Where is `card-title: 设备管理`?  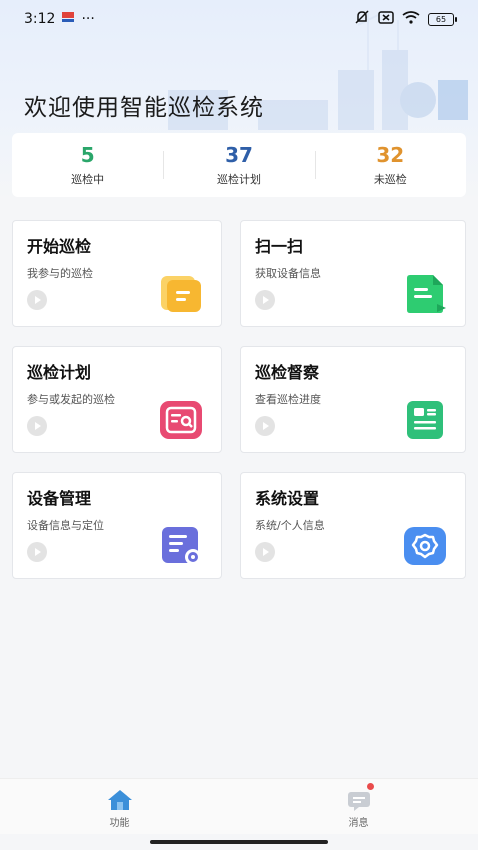
card-title: 设备管理 is located at coordinates (59, 498).